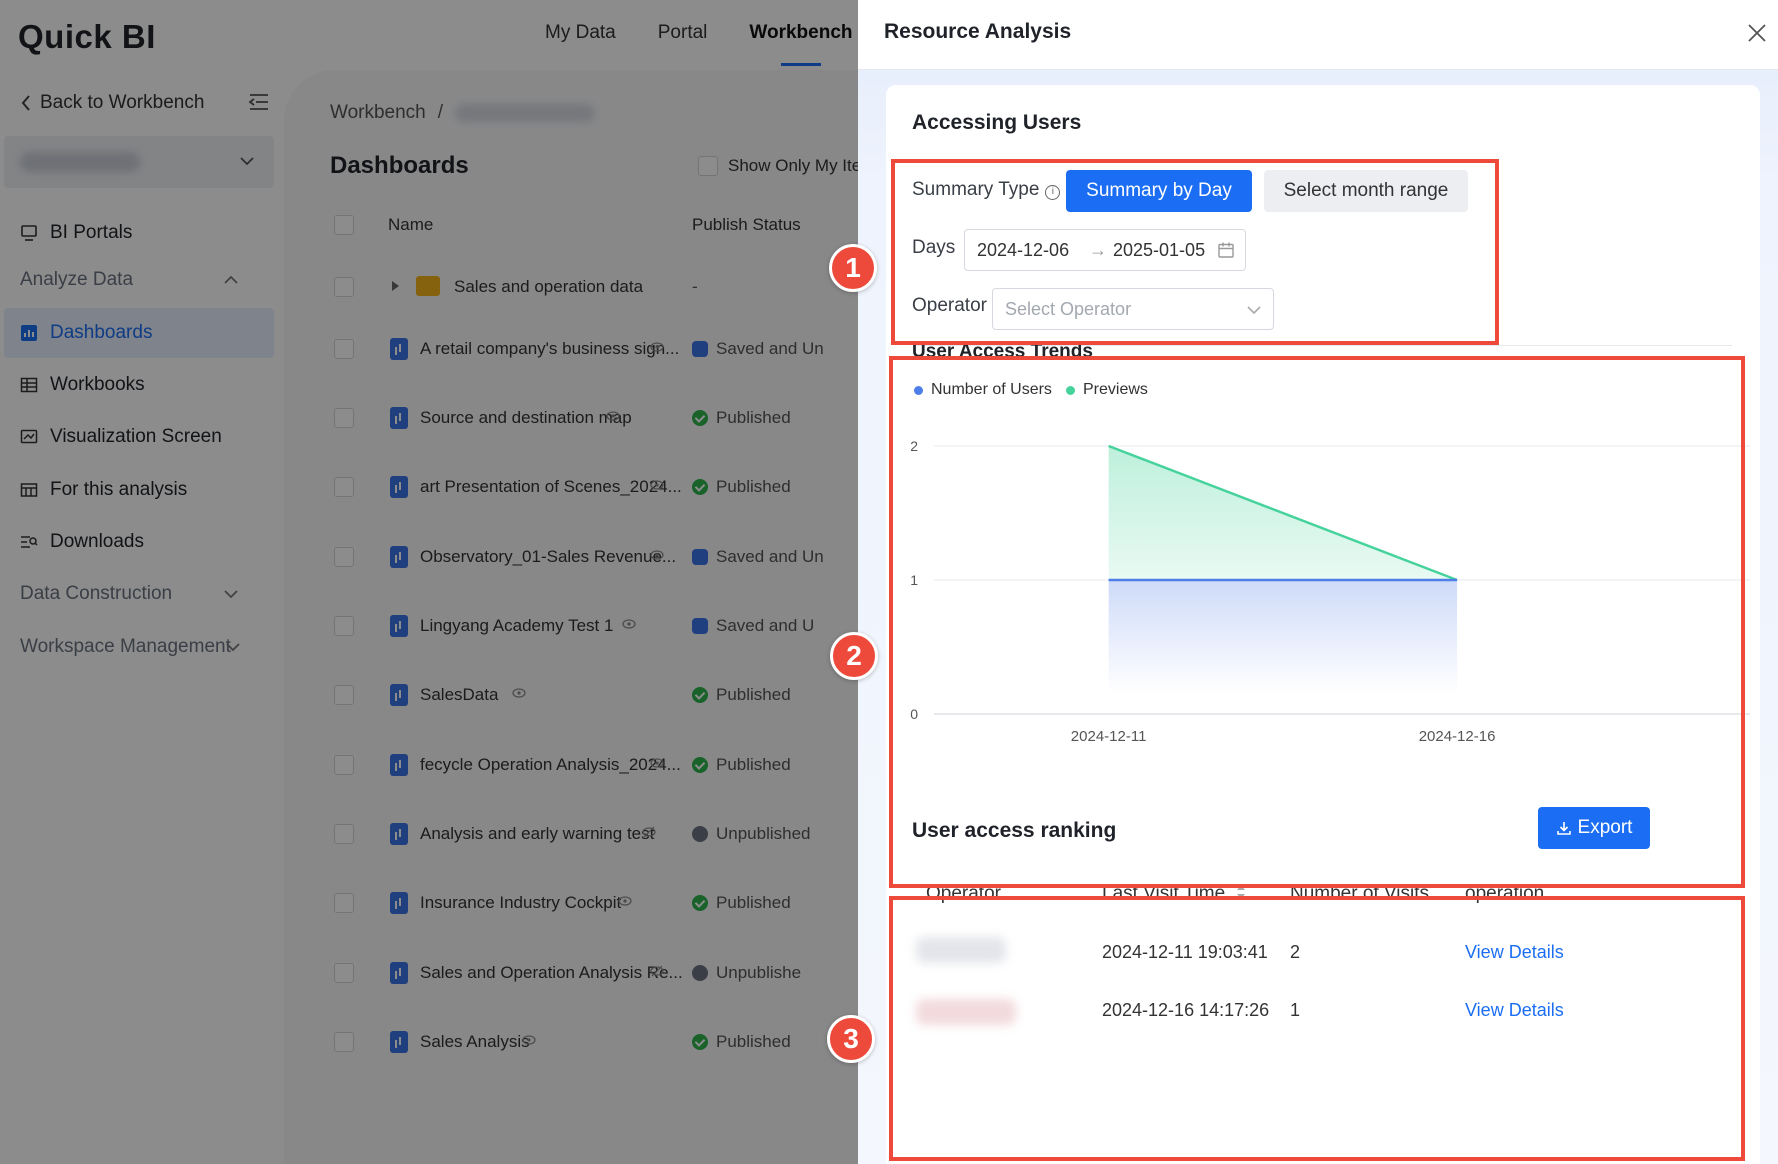 The image size is (1778, 1164). I want to click on accessing-users-title: Accessing Users, so click(997, 122).